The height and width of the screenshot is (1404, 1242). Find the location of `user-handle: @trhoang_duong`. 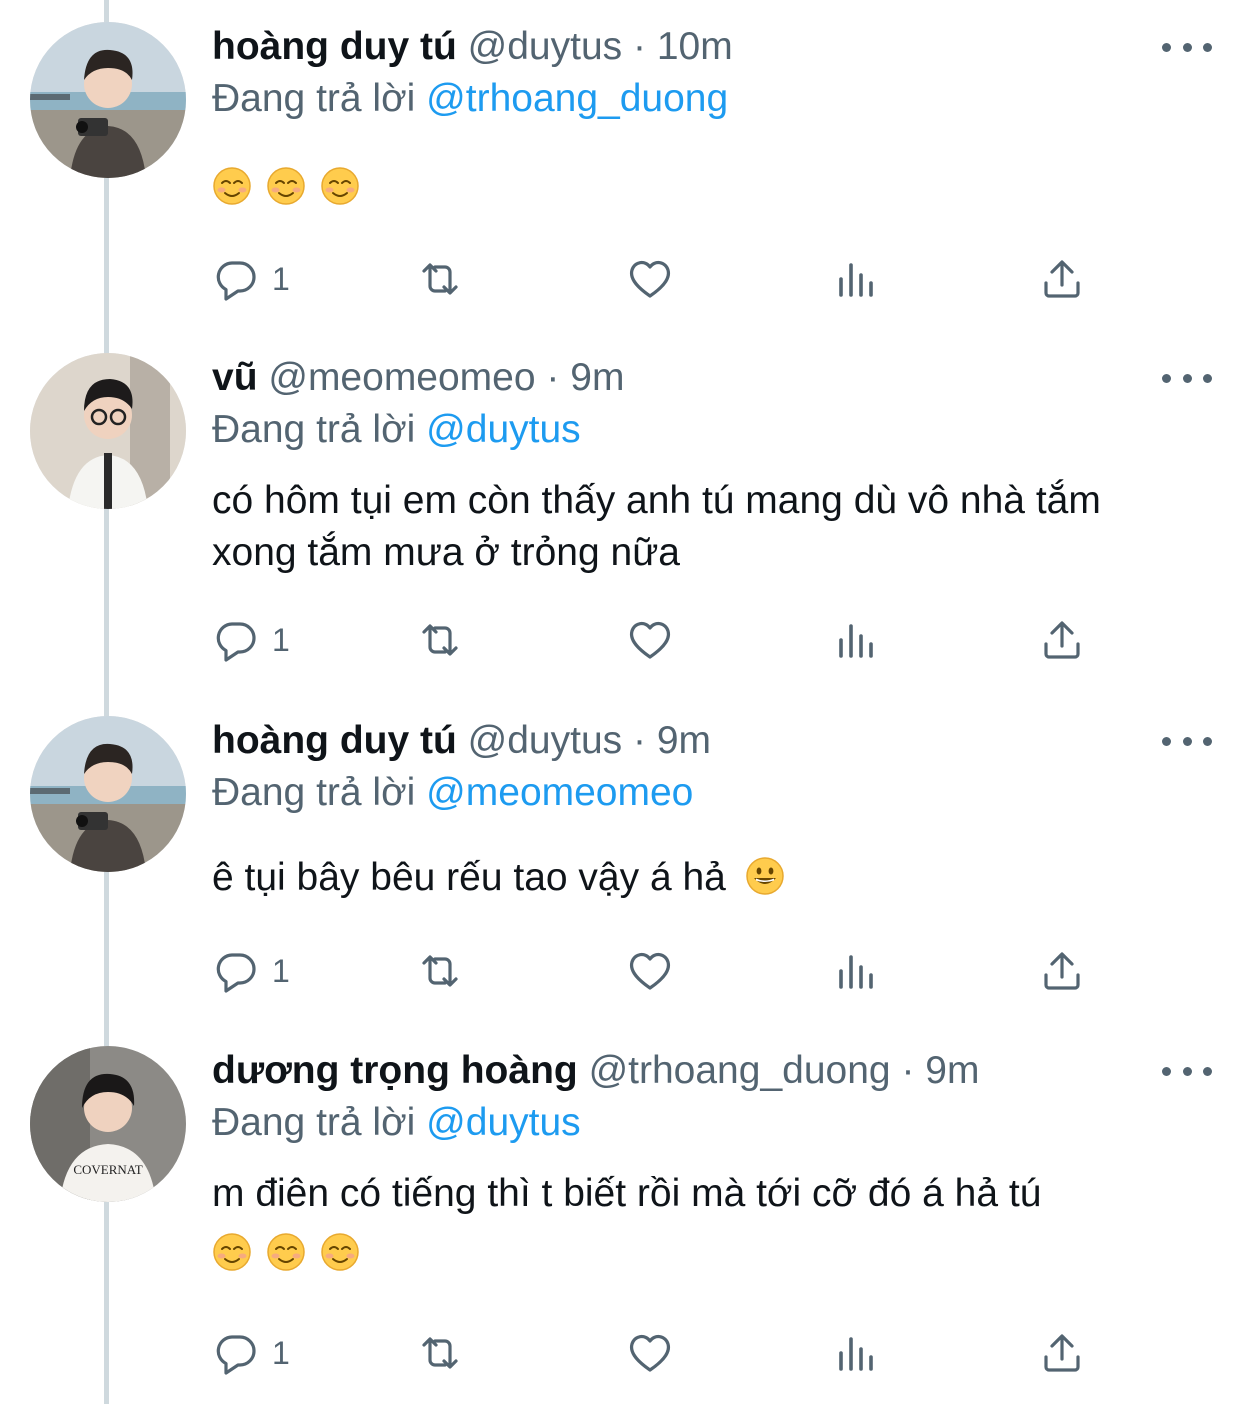

user-handle: @trhoang_duong is located at coordinates (740, 1070).